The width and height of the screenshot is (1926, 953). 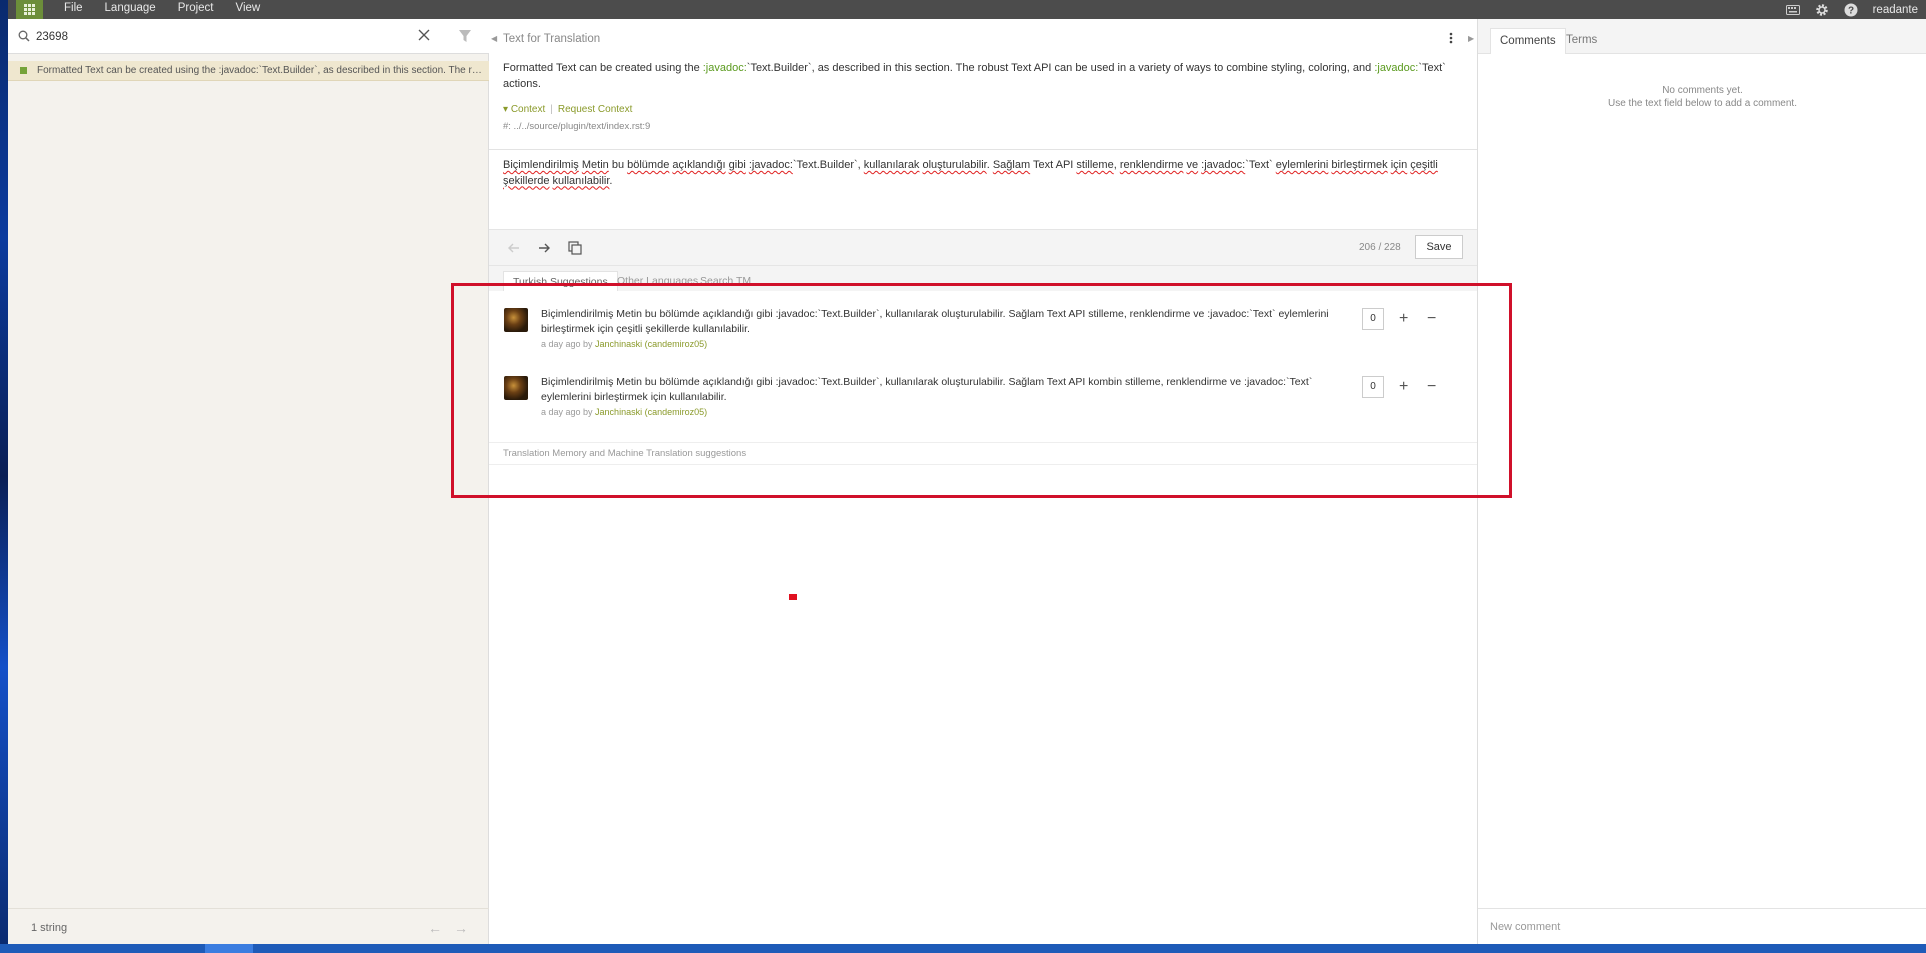 I want to click on misspelled-word: Sağlam, so click(x=1011, y=165).